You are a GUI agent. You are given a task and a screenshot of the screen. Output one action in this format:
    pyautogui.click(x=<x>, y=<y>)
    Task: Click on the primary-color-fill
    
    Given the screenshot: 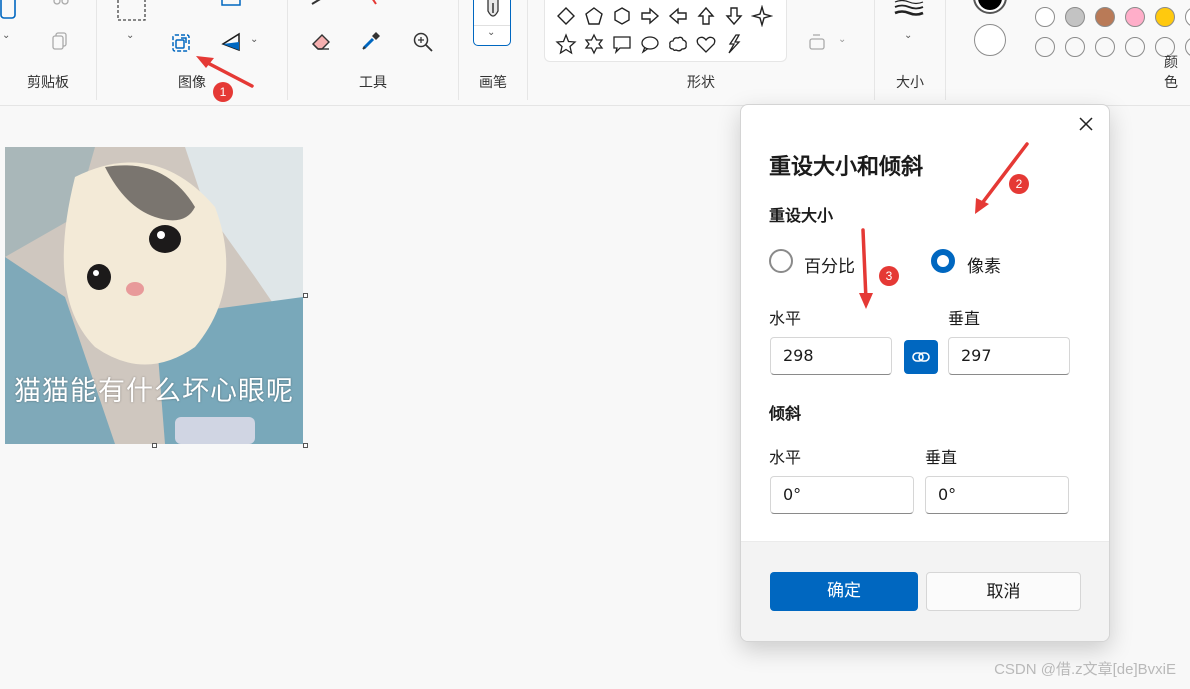 What is the action you would take?
    pyautogui.click(x=990, y=5)
    